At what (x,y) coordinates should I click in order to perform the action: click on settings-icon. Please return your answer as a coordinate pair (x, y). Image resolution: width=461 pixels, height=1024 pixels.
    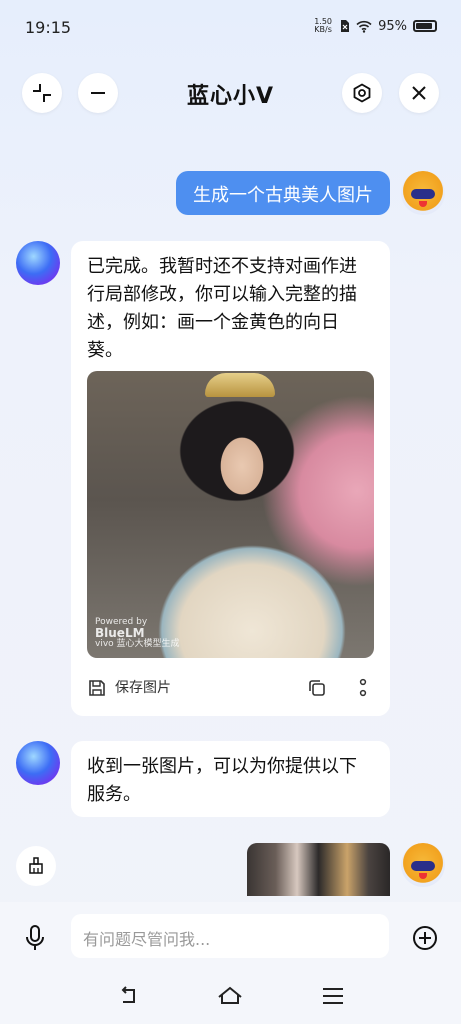
    Looking at the image, I should click on (362, 93).